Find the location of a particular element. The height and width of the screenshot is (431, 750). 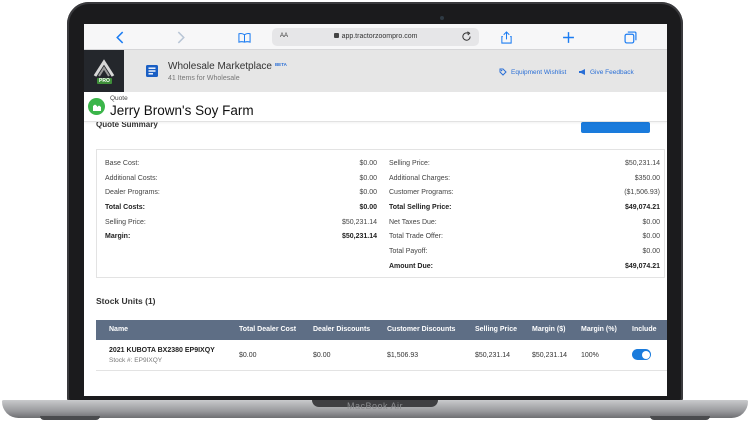

app-logo: PRO is located at coordinates (104, 71).